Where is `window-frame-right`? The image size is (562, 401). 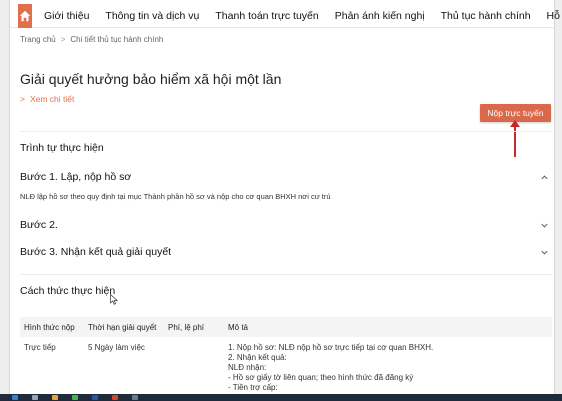
window-frame-right is located at coordinates (558, 200).